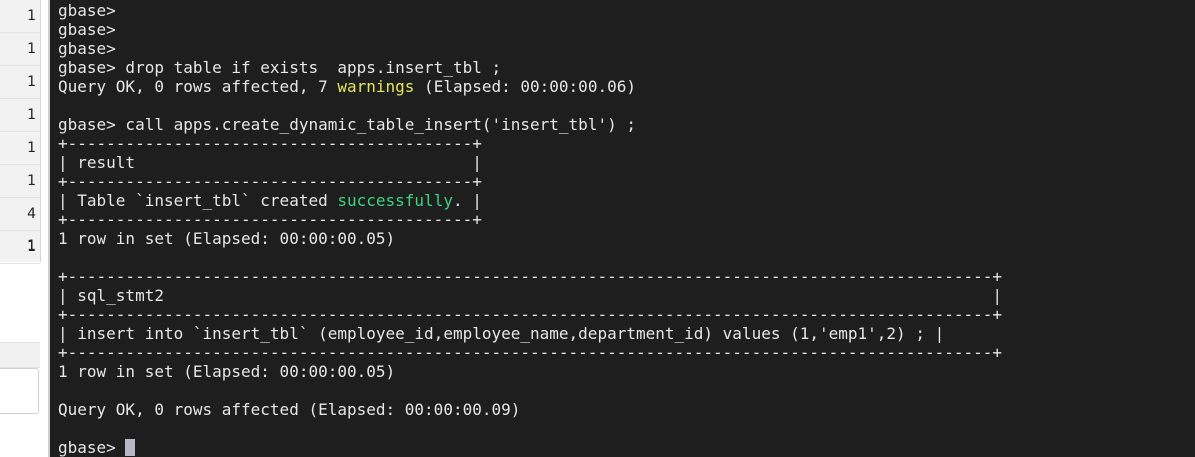  What do you see at coordinates (130, 447) in the screenshot?
I see `text-cursor` at bounding box center [130, 447].